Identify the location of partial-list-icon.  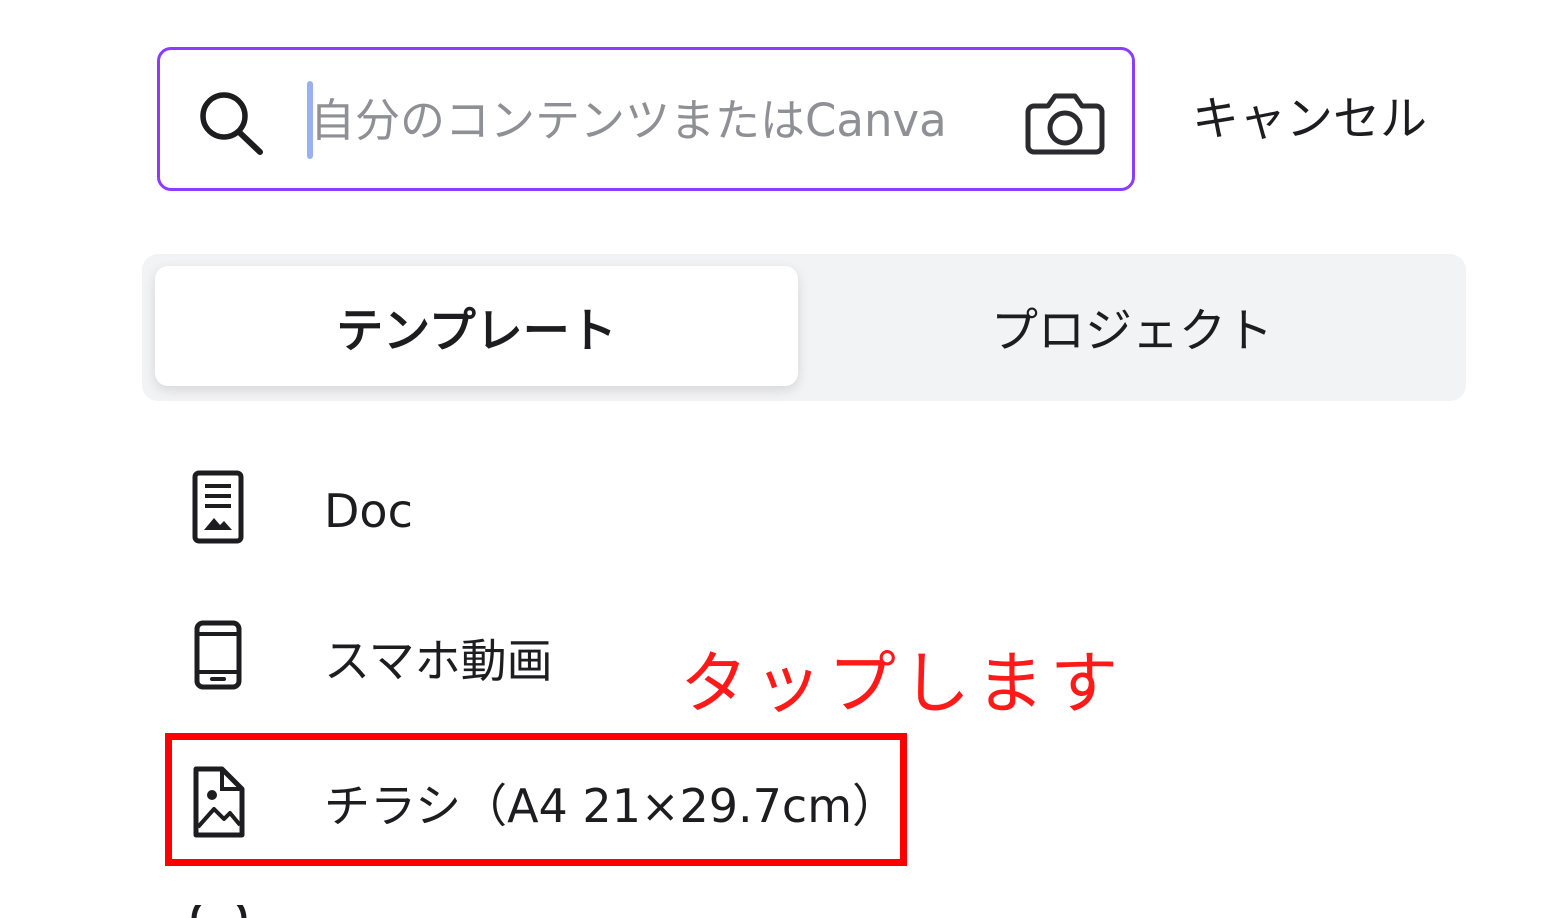
(219, 911).